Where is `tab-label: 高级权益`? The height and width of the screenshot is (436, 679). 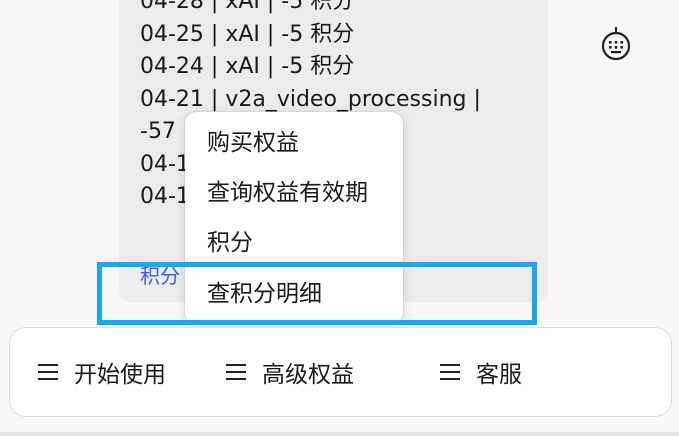
tab-label: 高级权益 is located at coordinates (308, 375).